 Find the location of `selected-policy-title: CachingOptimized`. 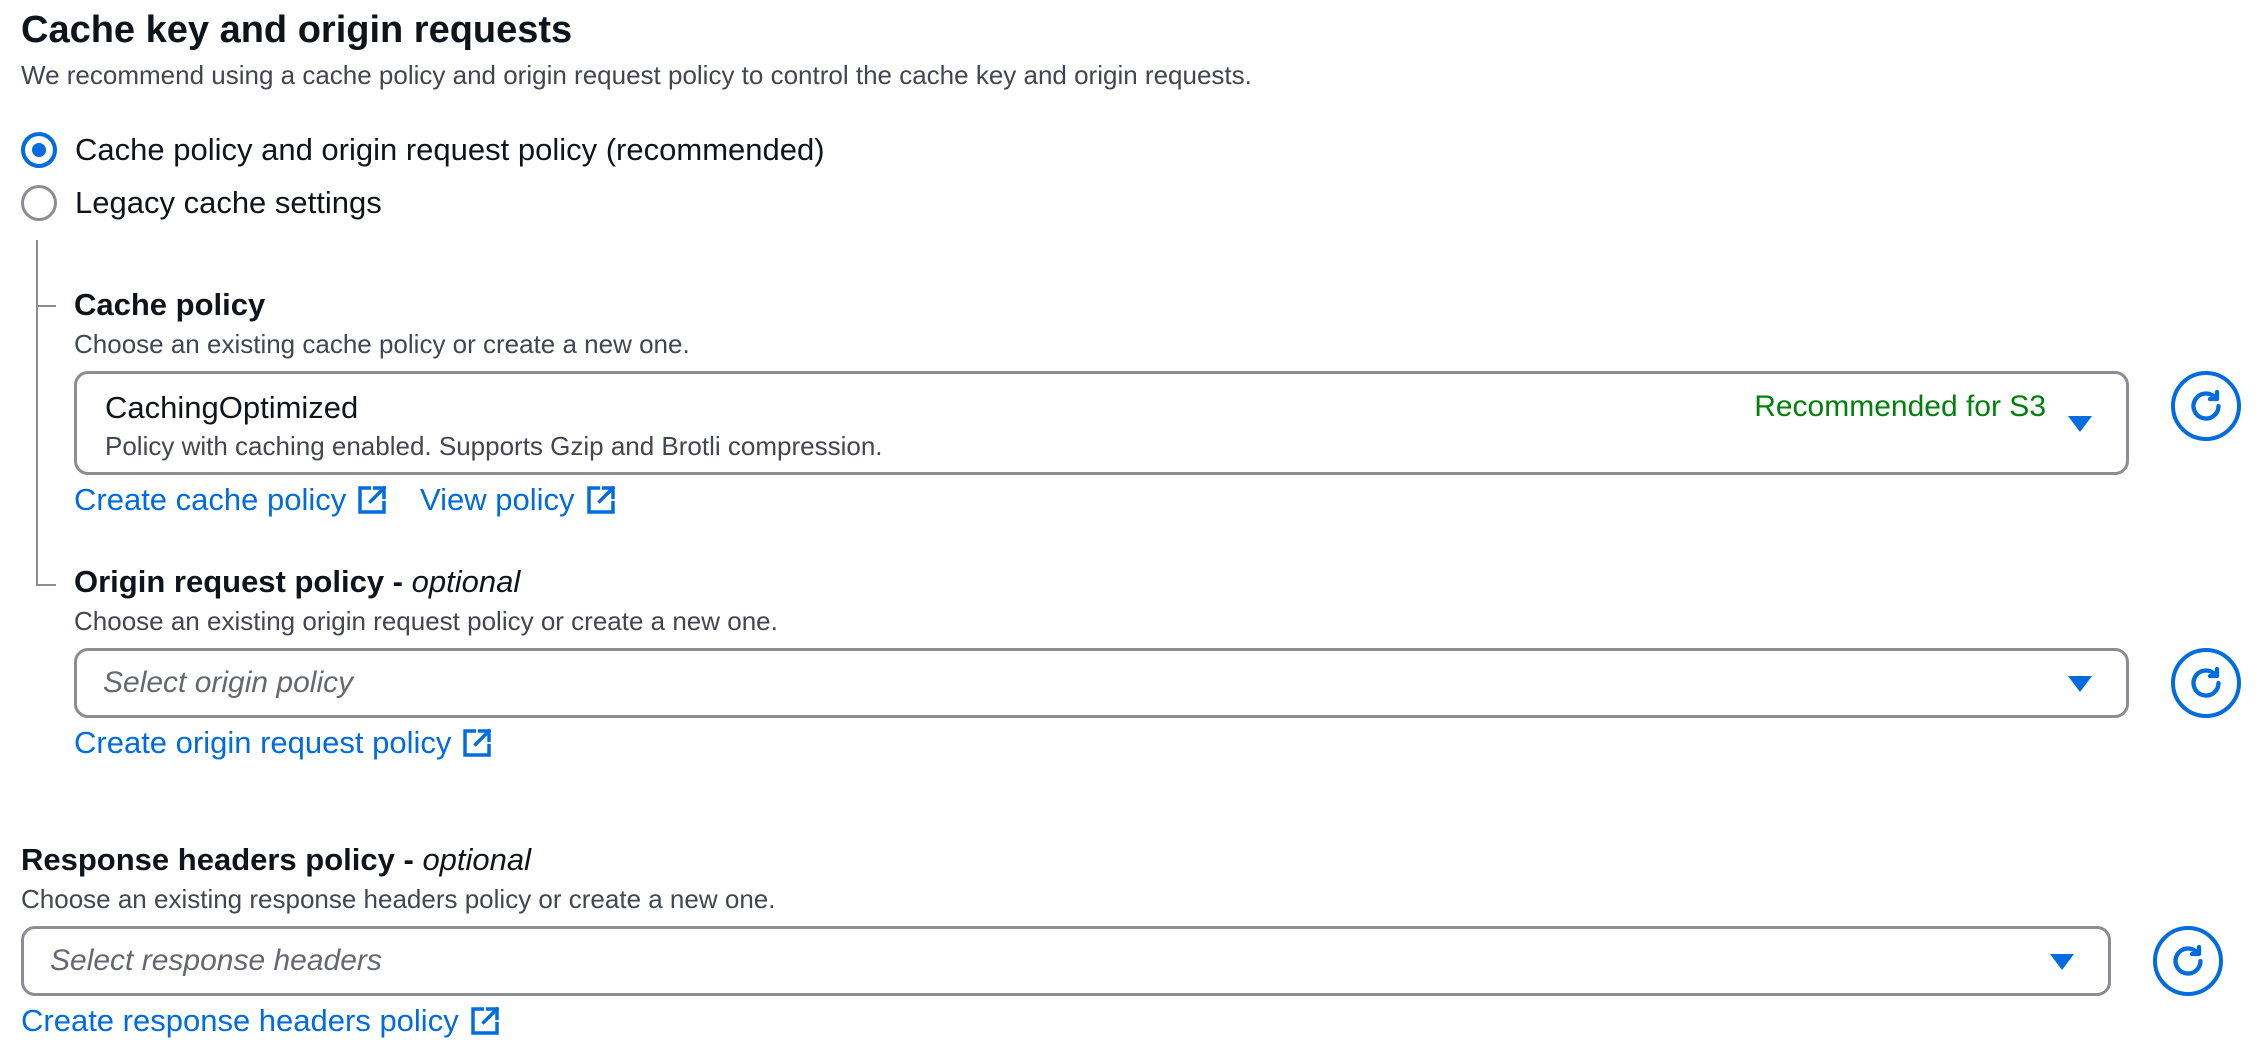

selected-policy-title: CachingOptimized is located at coordinates (232, 407).